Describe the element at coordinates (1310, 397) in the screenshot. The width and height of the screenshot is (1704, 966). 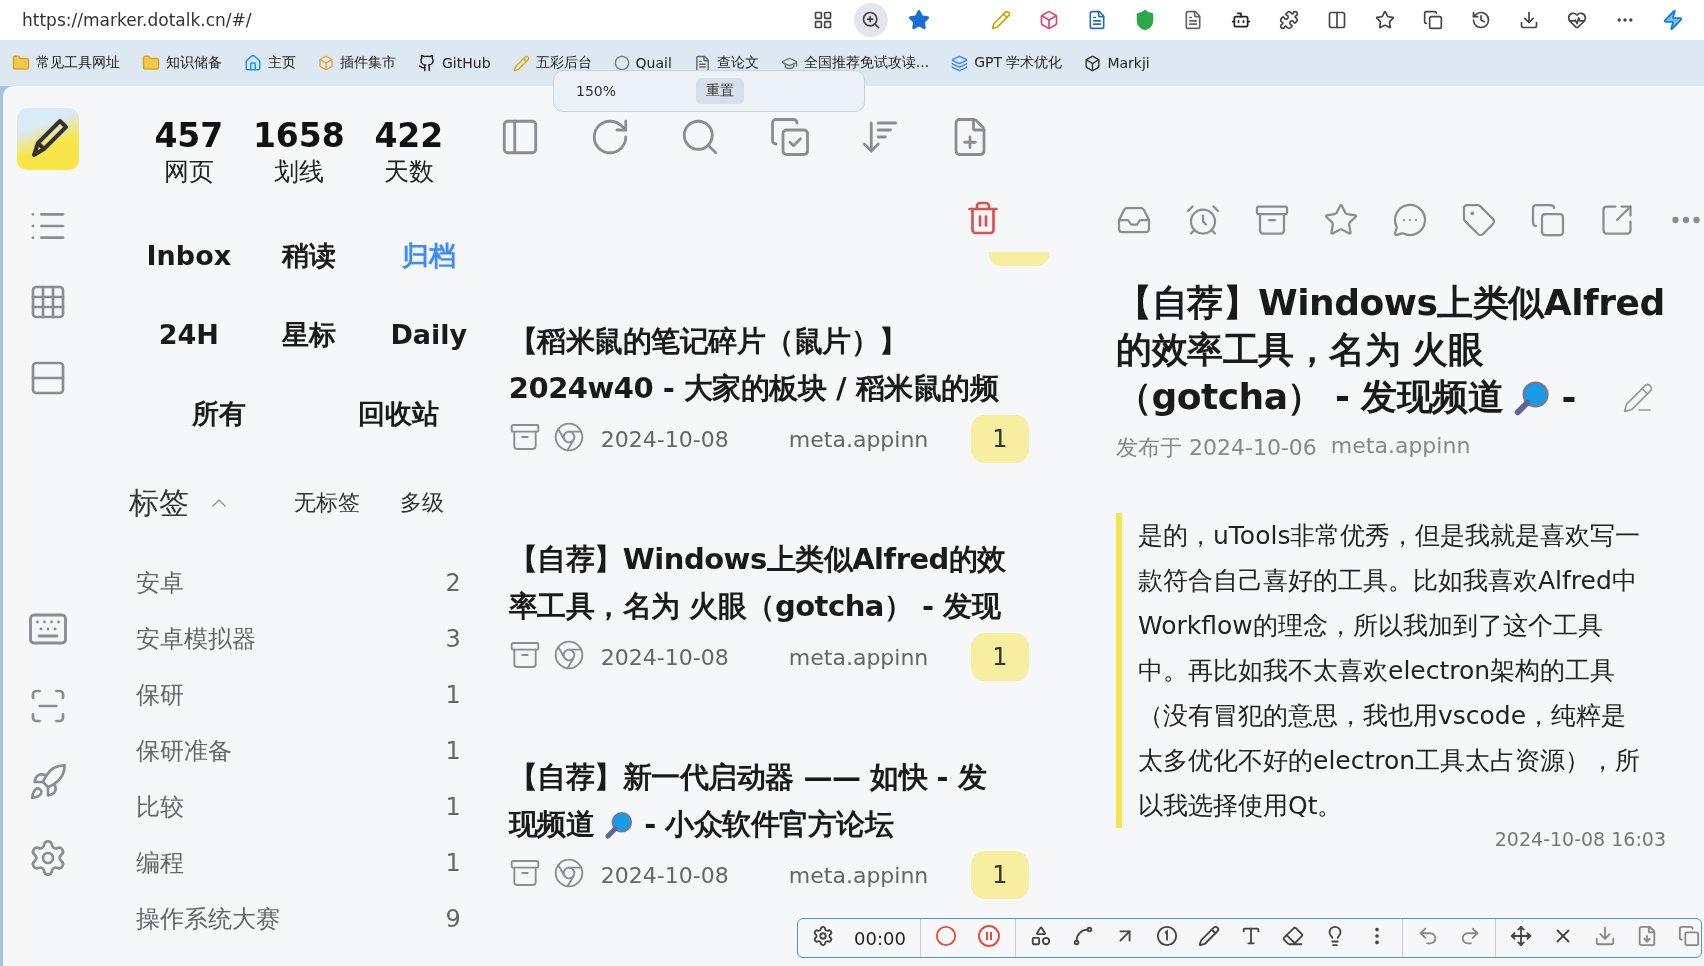
I see `detail-title-line: （gotcha） - 发现频道` at that location.